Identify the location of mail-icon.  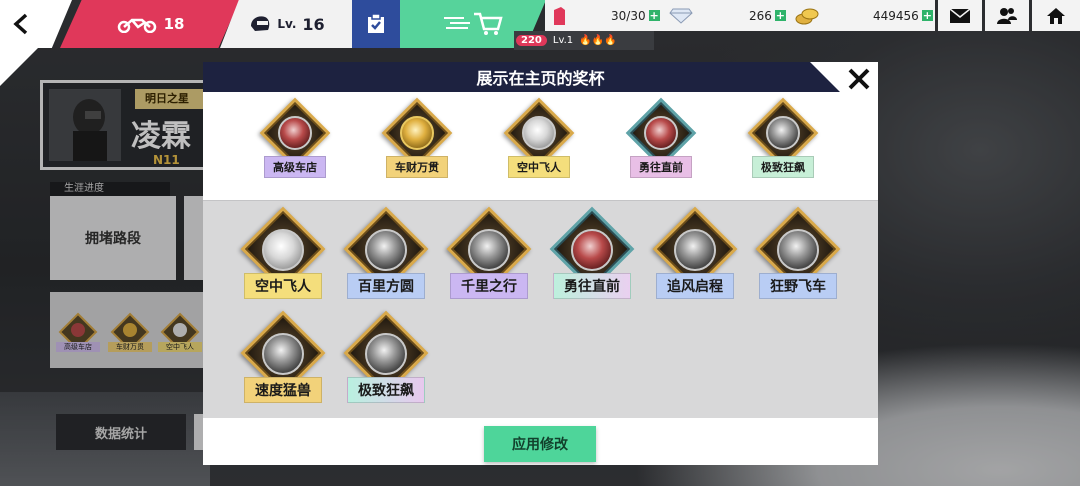
(960, 15).